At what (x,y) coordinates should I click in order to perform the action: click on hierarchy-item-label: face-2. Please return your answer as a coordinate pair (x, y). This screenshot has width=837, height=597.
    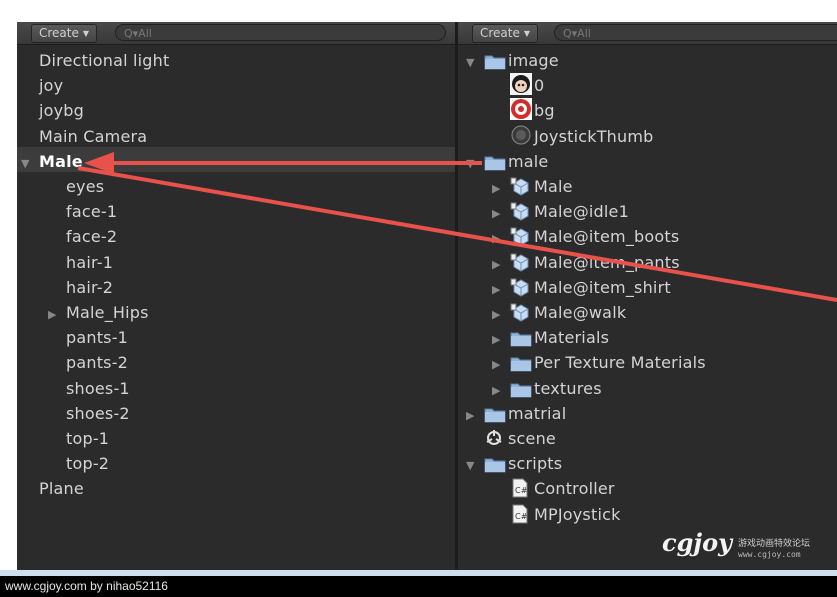
    Looking at the image, I should click on (92, 237).